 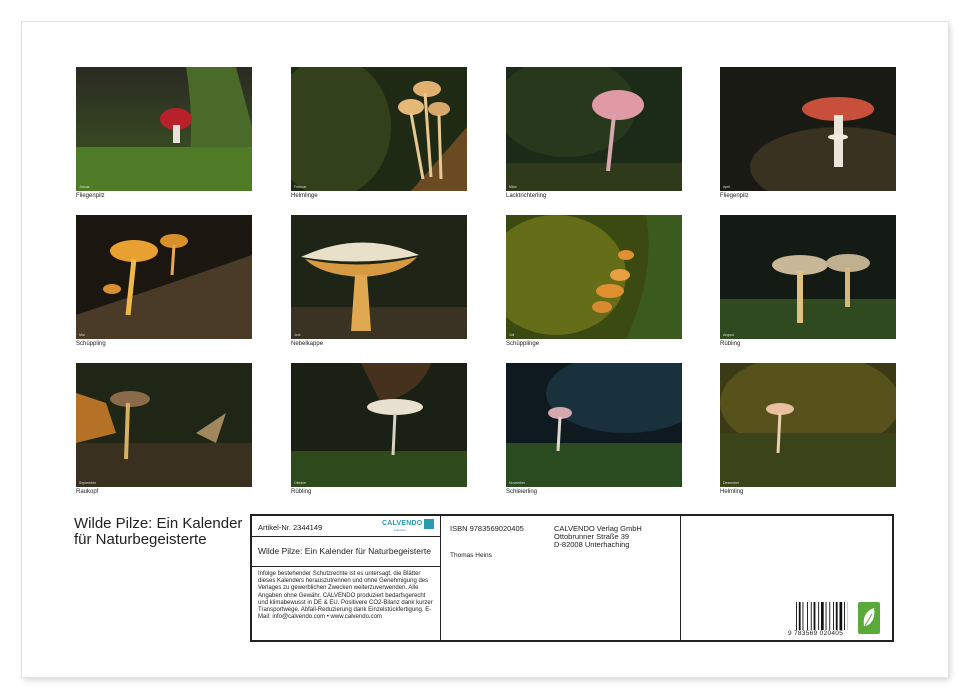 What do you see at coordinates (808, 129) in the screenshot?
I see `photo-april` at bounding box center [808, 129].